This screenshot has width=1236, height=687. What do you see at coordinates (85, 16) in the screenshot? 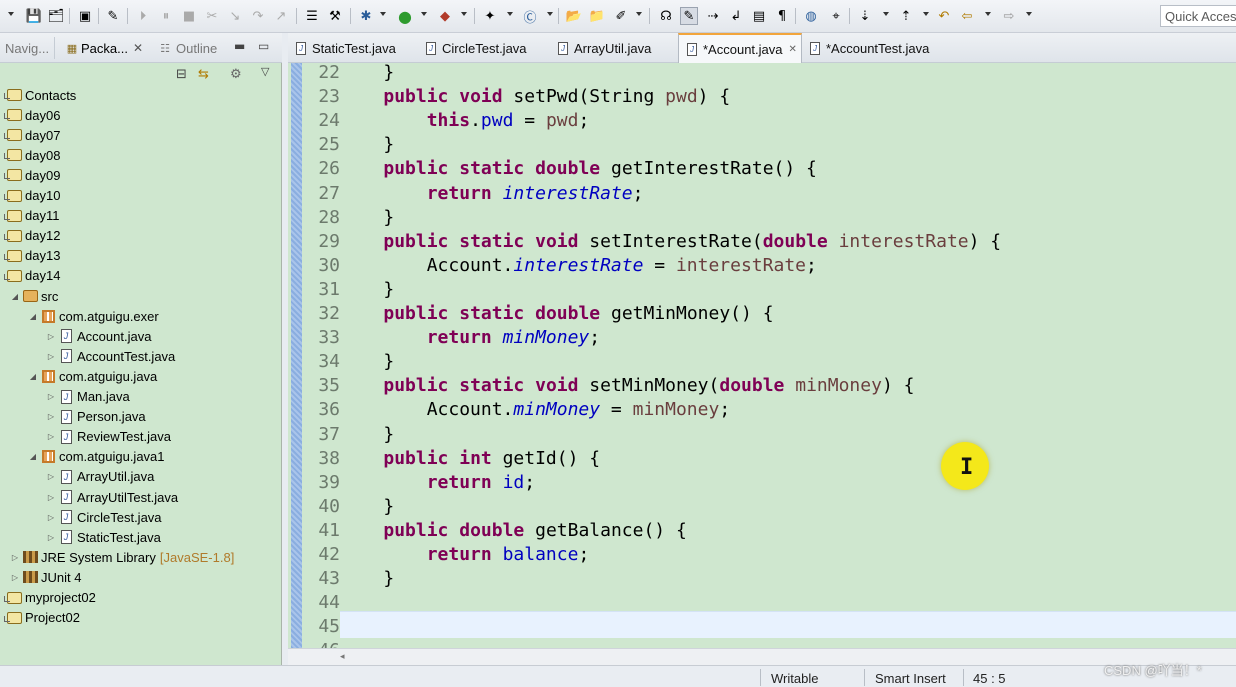
I see `terminal-icon: ▣` at bounding box center [85, 16].